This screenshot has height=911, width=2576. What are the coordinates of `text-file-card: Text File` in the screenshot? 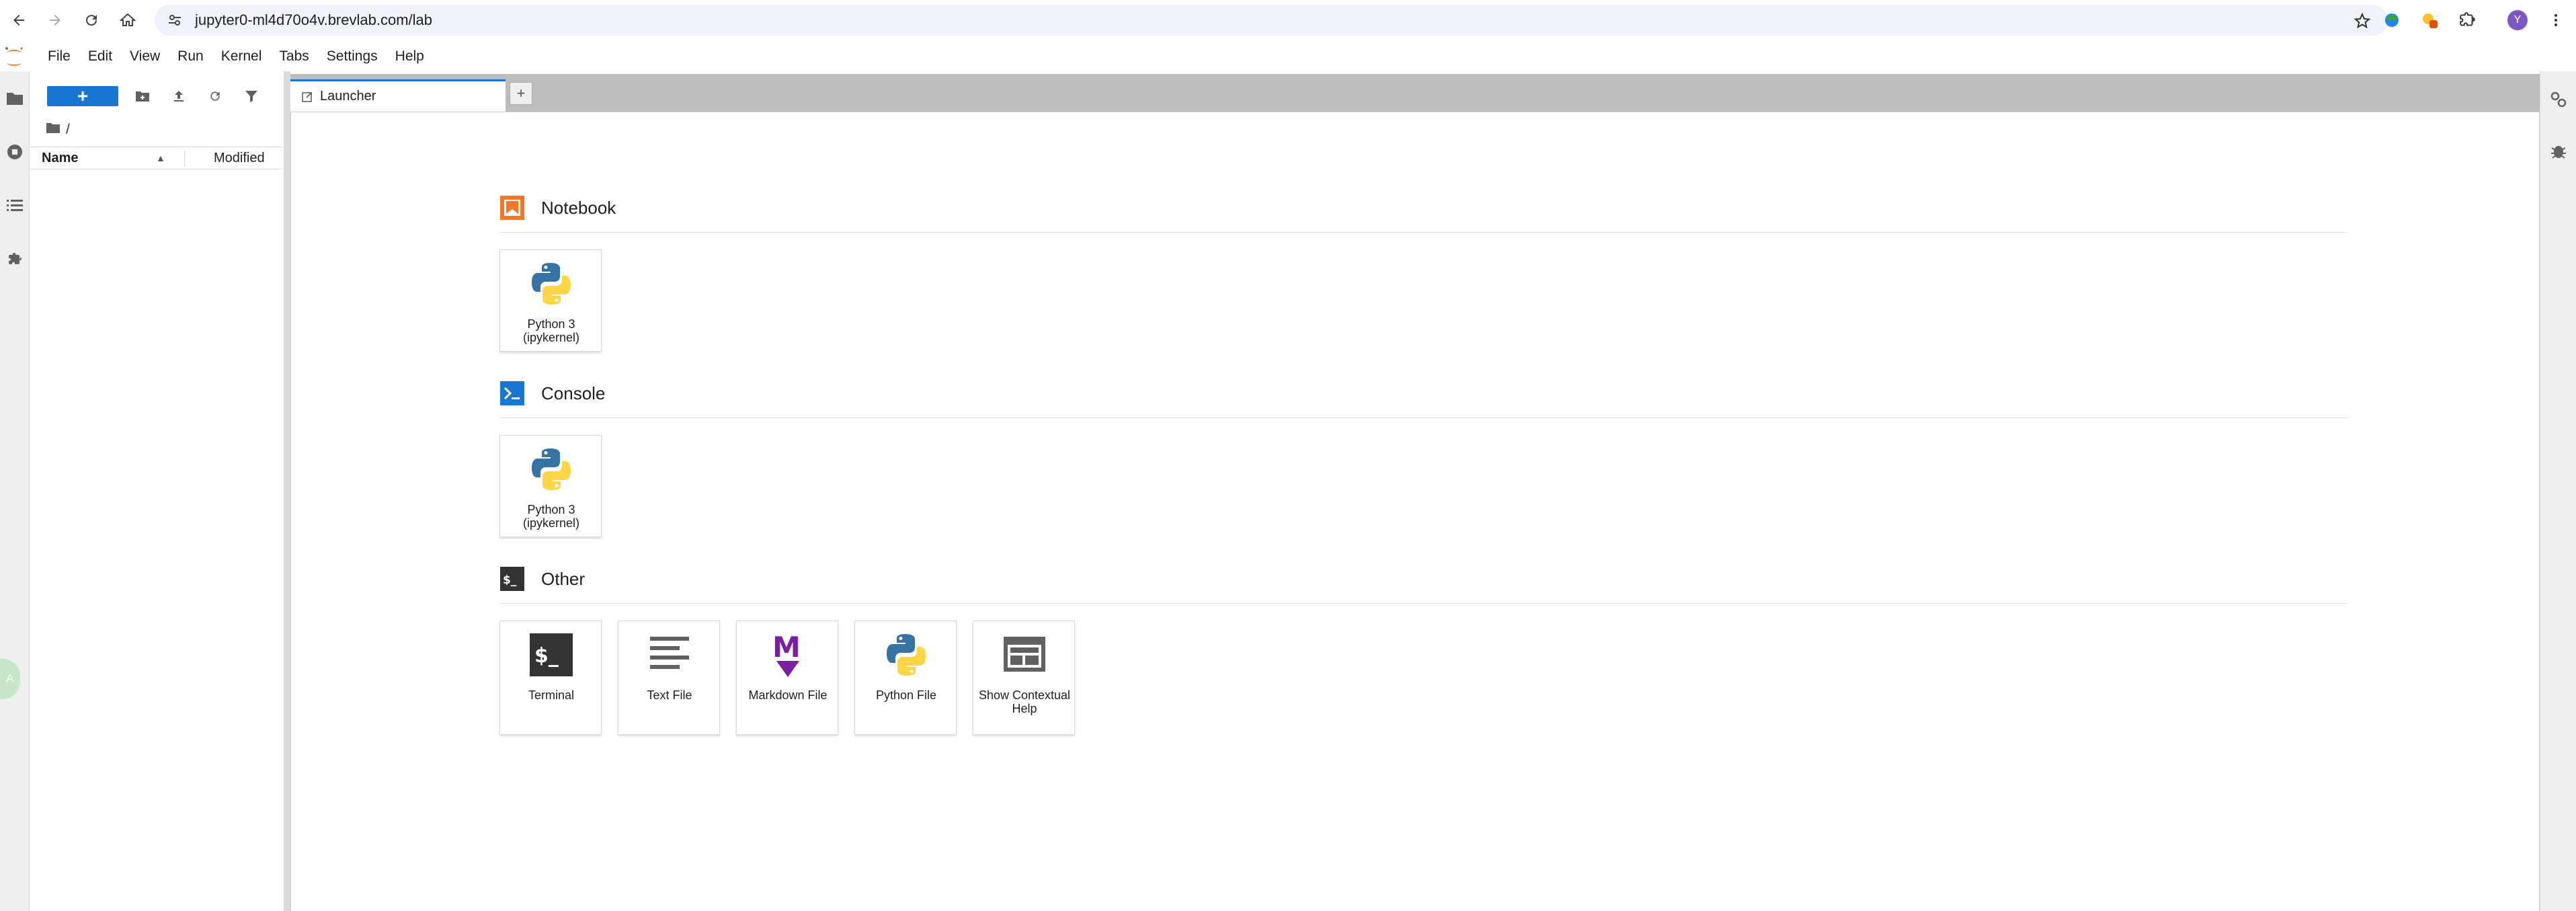 It's located at (669, 678).